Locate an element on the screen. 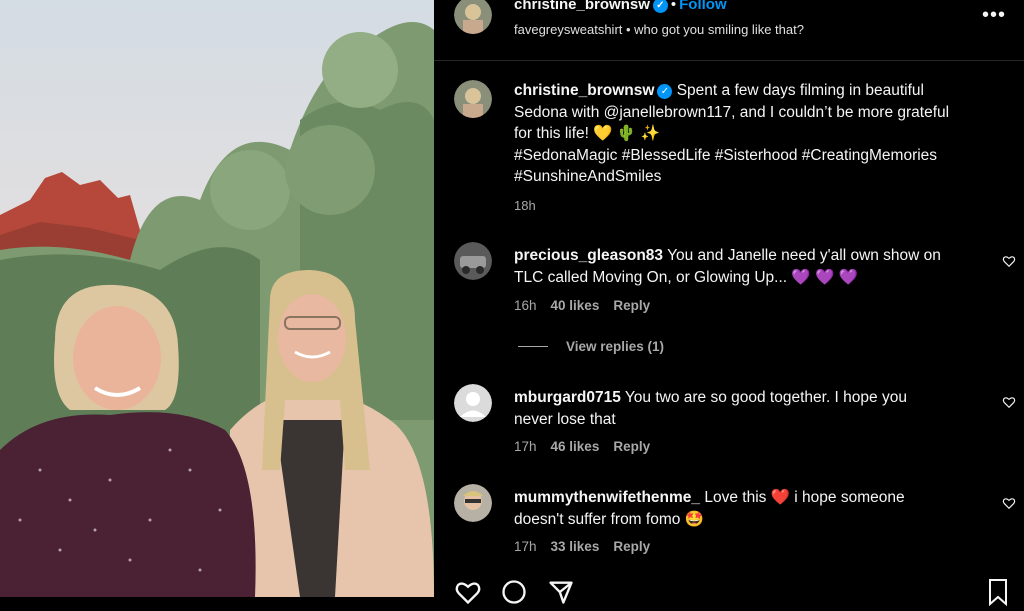  follow-button: Follow is located at coordinates (703, 6).